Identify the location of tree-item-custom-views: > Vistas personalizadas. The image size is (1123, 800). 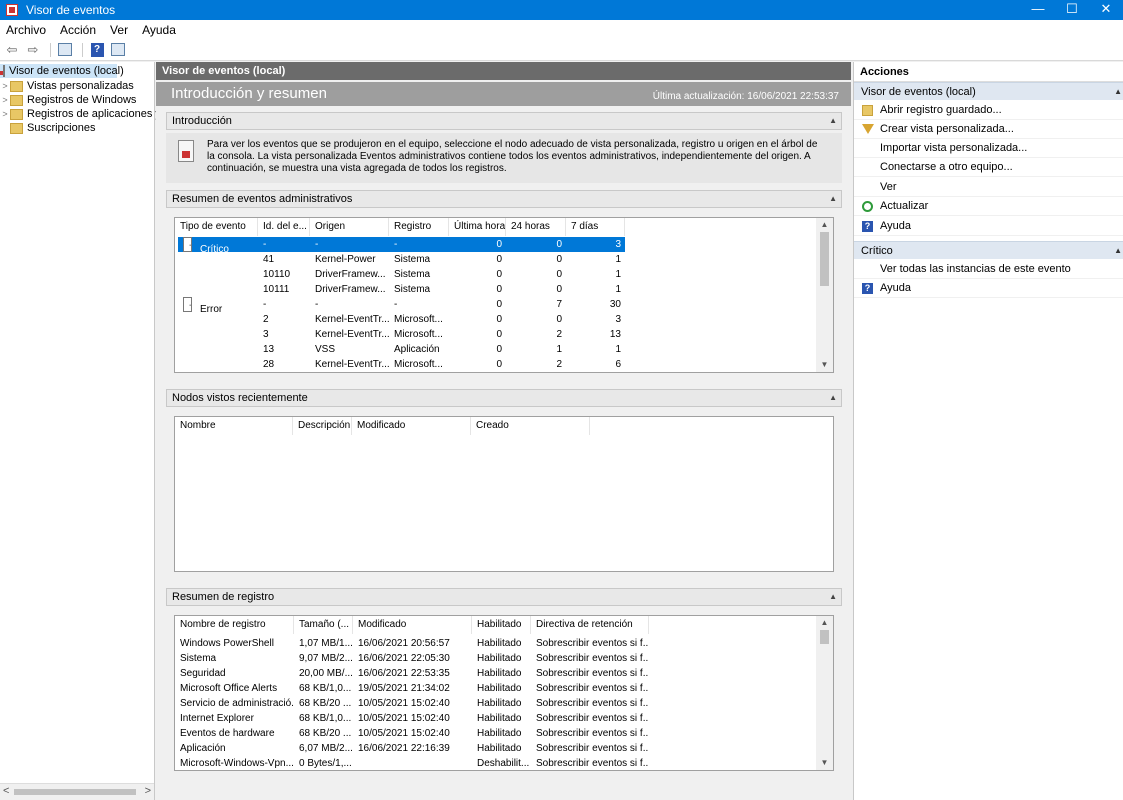
(66, 86).